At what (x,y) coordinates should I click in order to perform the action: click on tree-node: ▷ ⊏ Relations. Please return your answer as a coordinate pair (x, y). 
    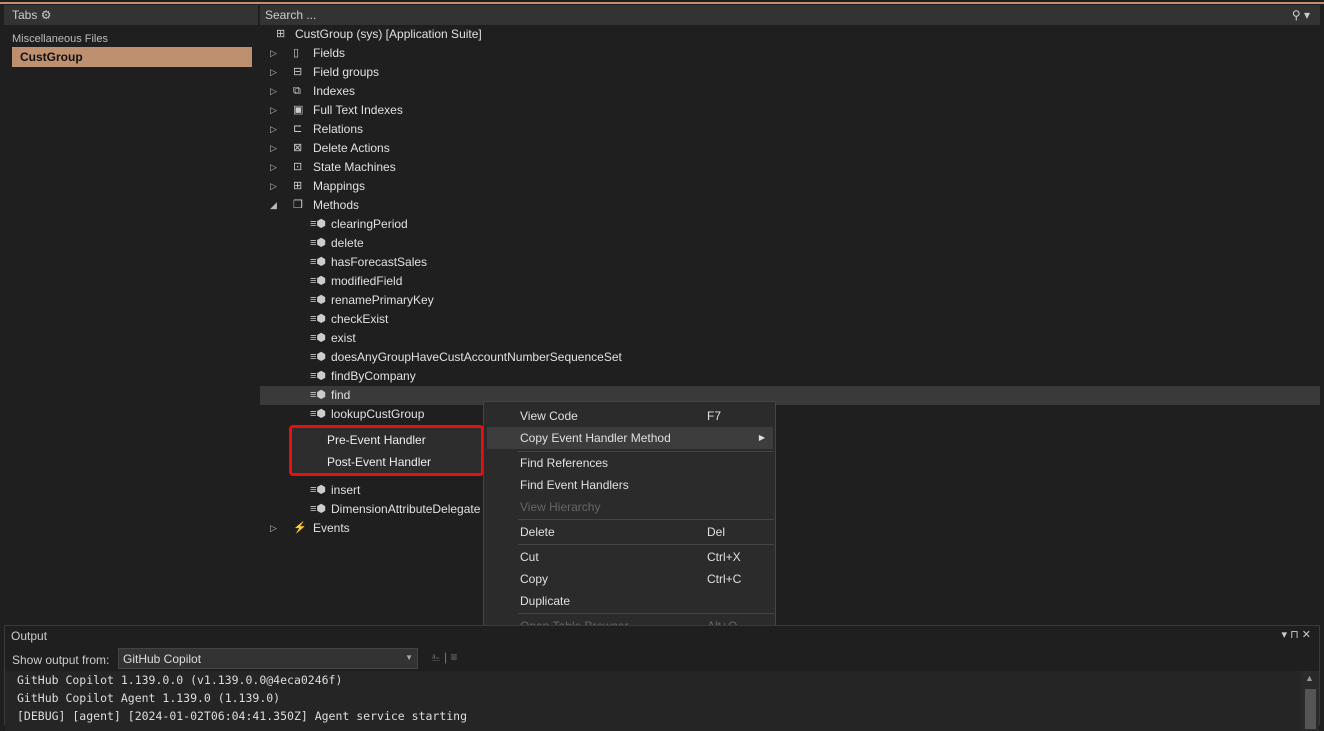
    Looking at the image, I should click on (790, 129).